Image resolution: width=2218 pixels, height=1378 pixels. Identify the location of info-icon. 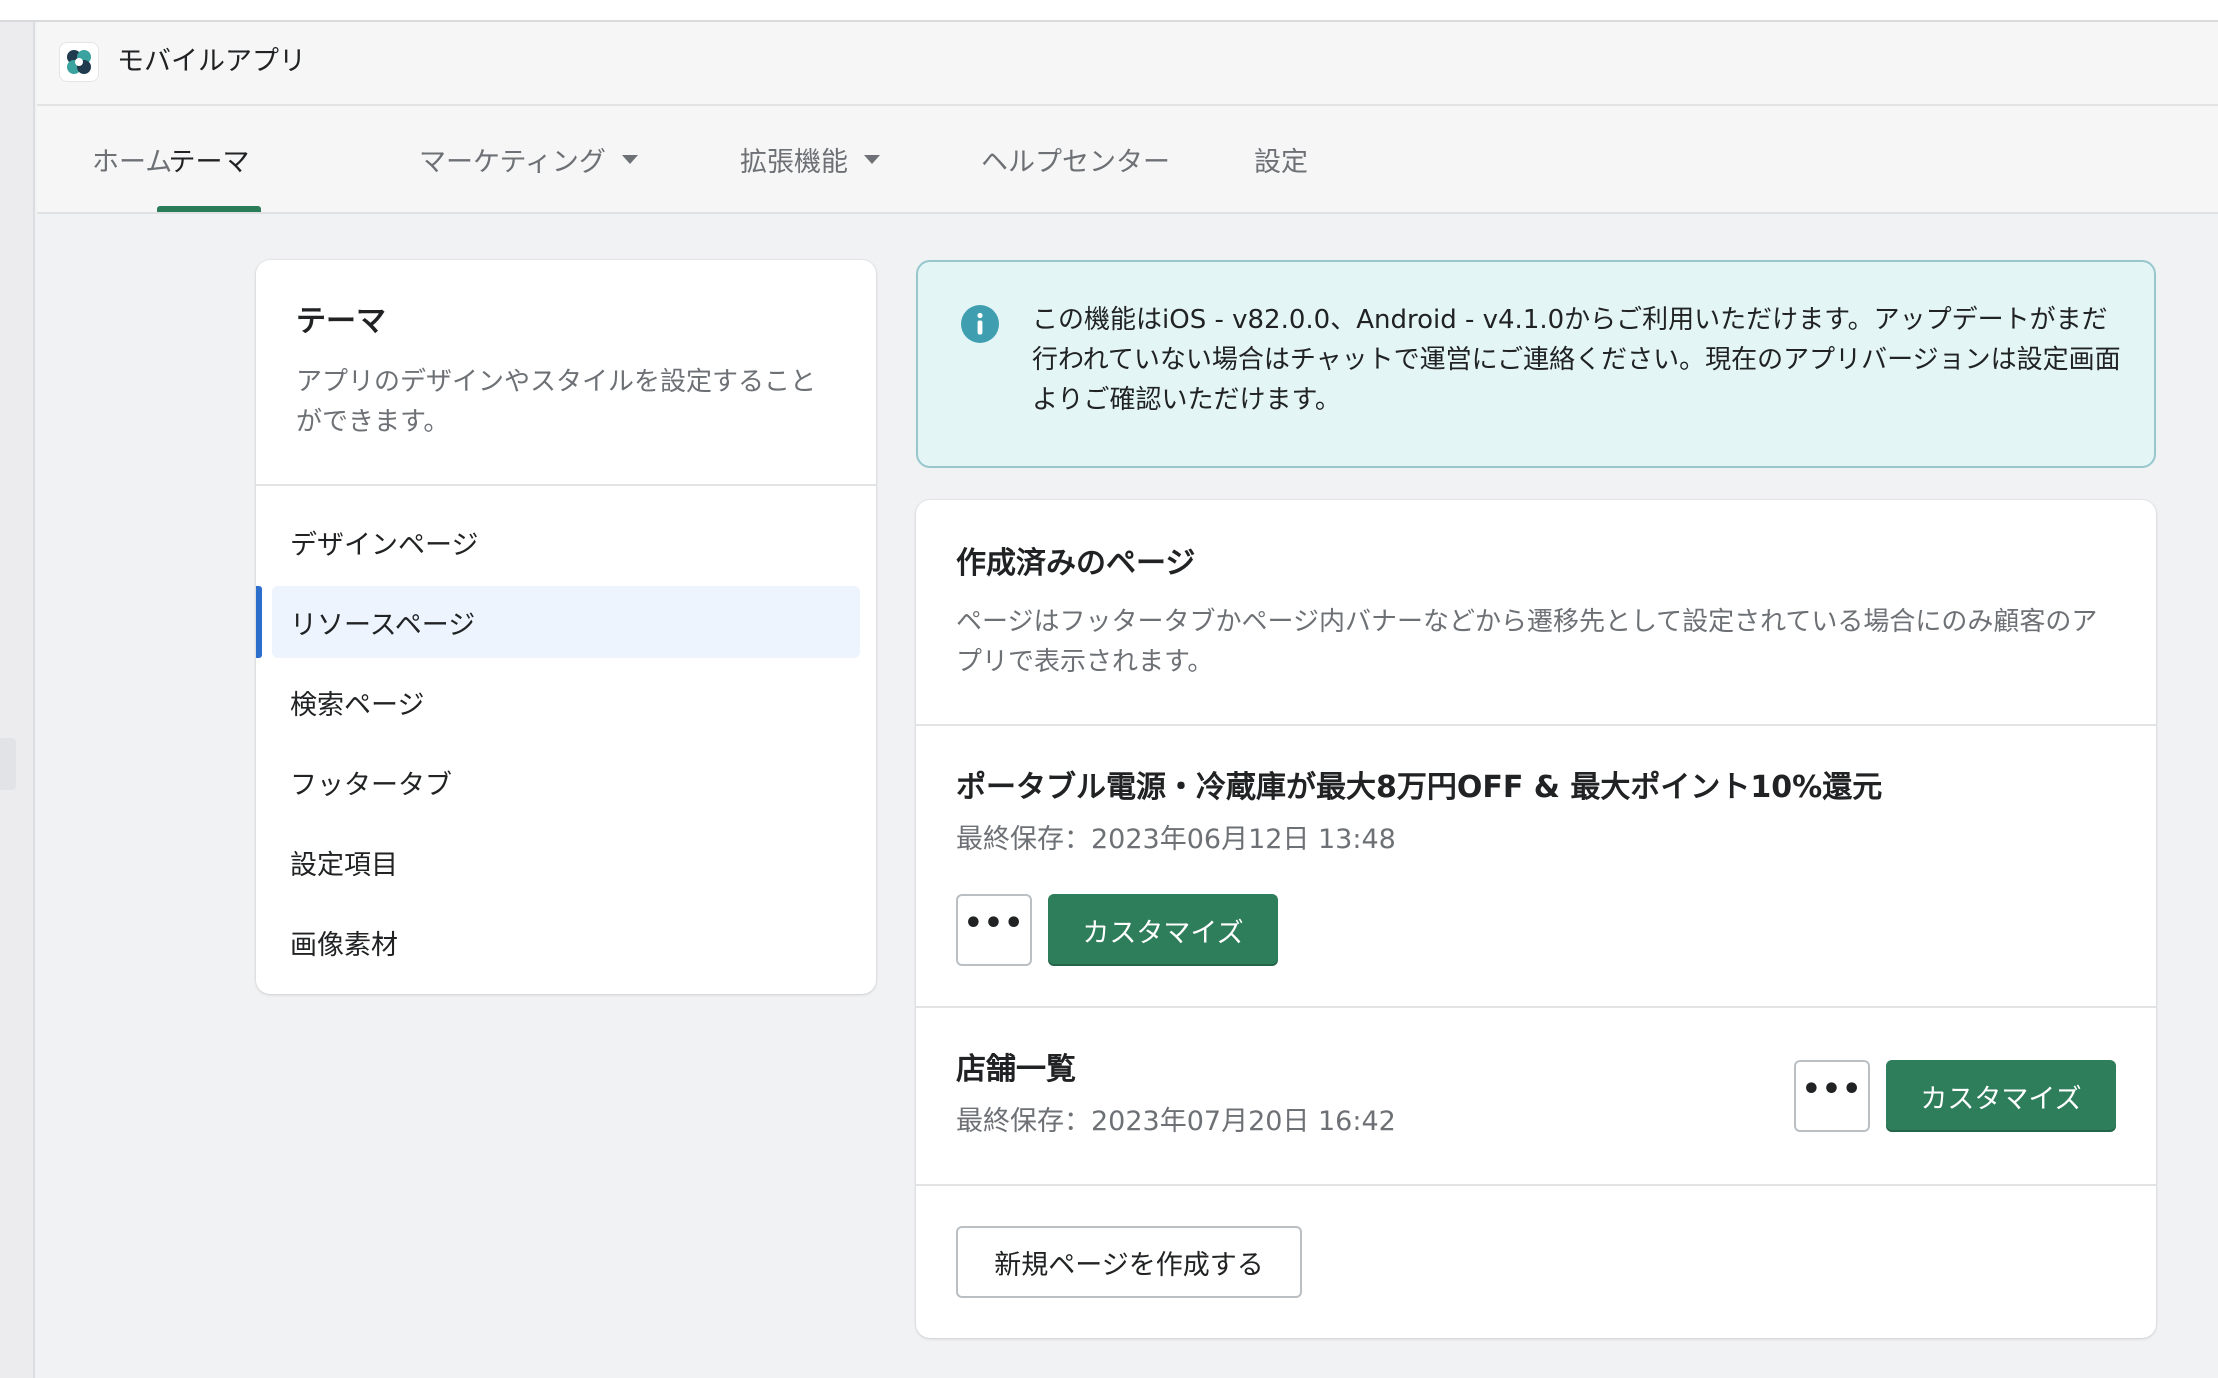
(980, 324).